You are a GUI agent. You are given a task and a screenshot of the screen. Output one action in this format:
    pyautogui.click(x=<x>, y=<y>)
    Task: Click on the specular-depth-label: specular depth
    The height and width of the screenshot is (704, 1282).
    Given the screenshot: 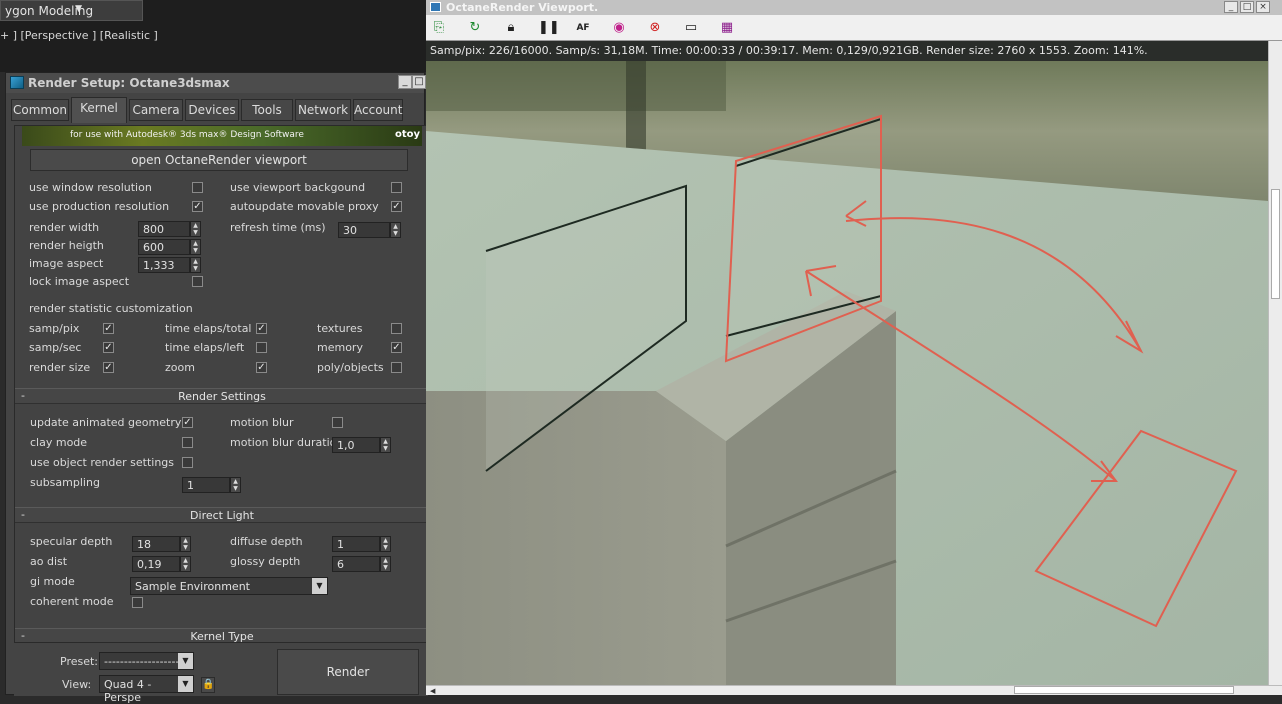 What is the action you would take?
    pyautogui.click(x=71, y=541)
    